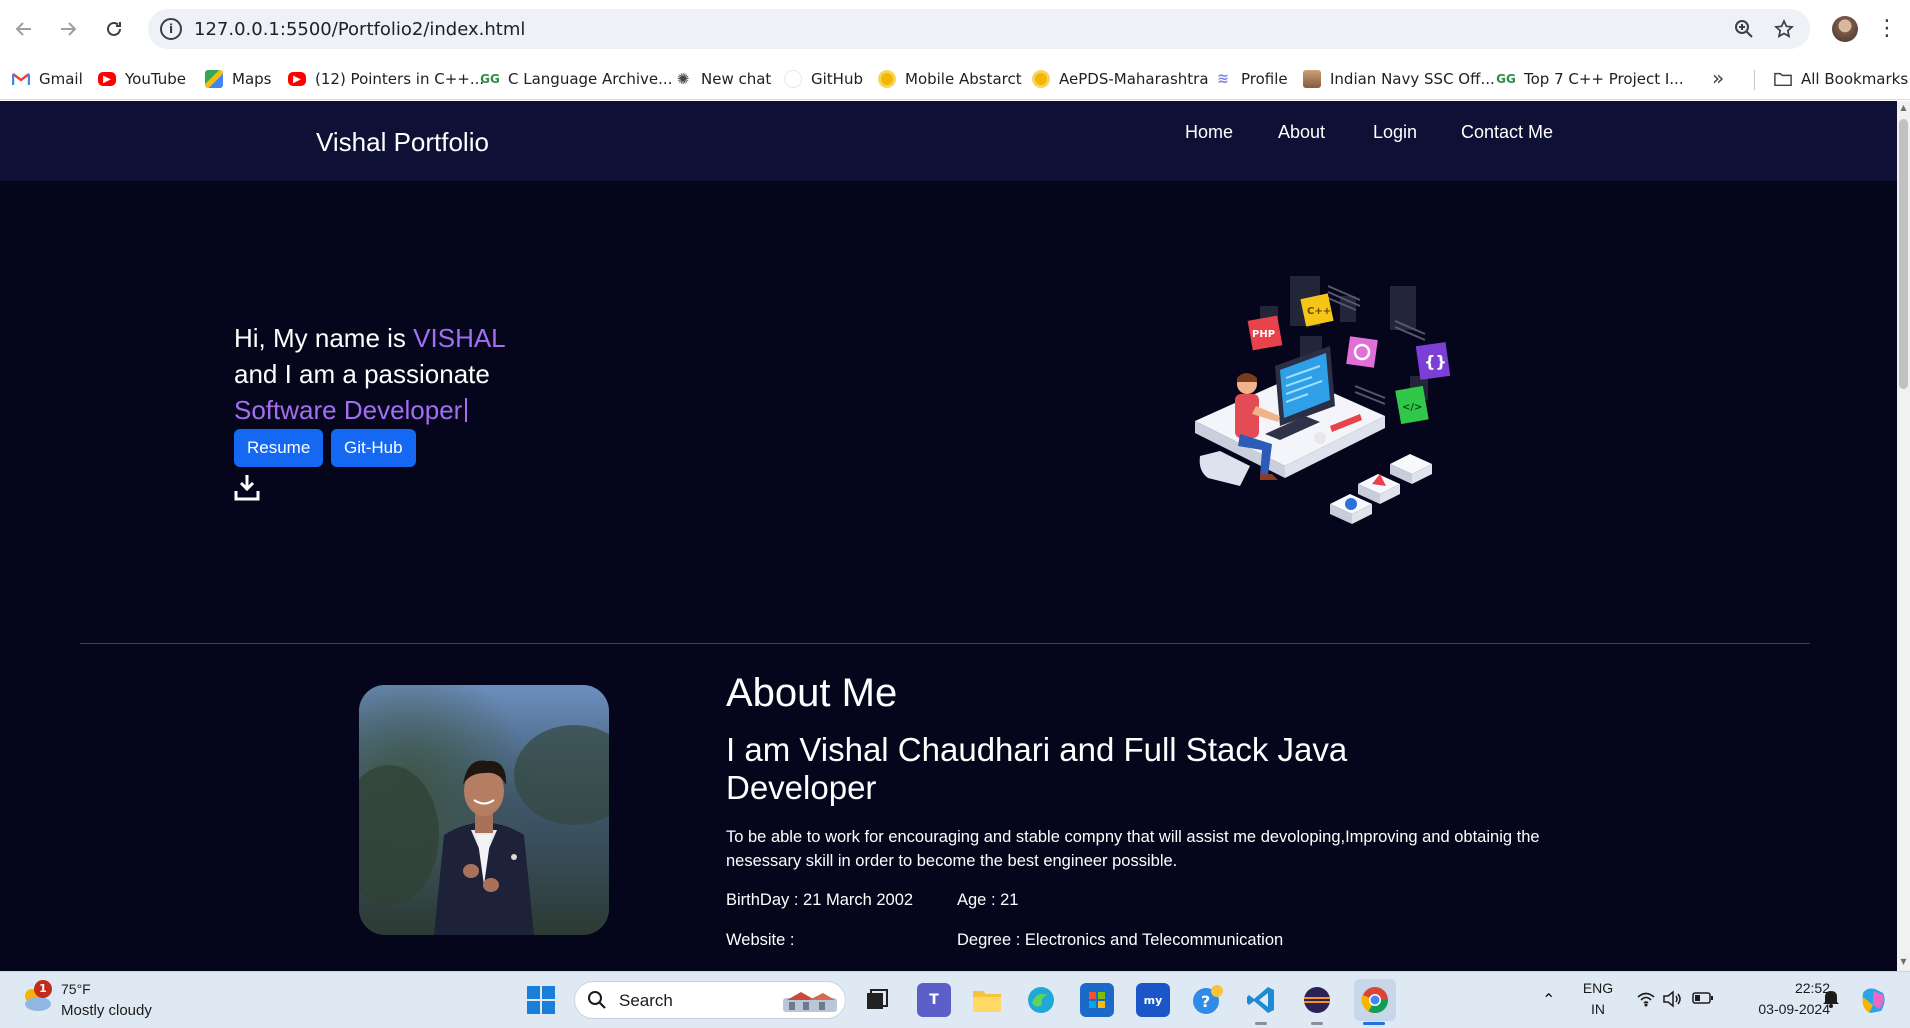 Image resolution: width=1910 pixels, height=1028 pixels. I want to click on chrome-icon, so click(1375, 1000).